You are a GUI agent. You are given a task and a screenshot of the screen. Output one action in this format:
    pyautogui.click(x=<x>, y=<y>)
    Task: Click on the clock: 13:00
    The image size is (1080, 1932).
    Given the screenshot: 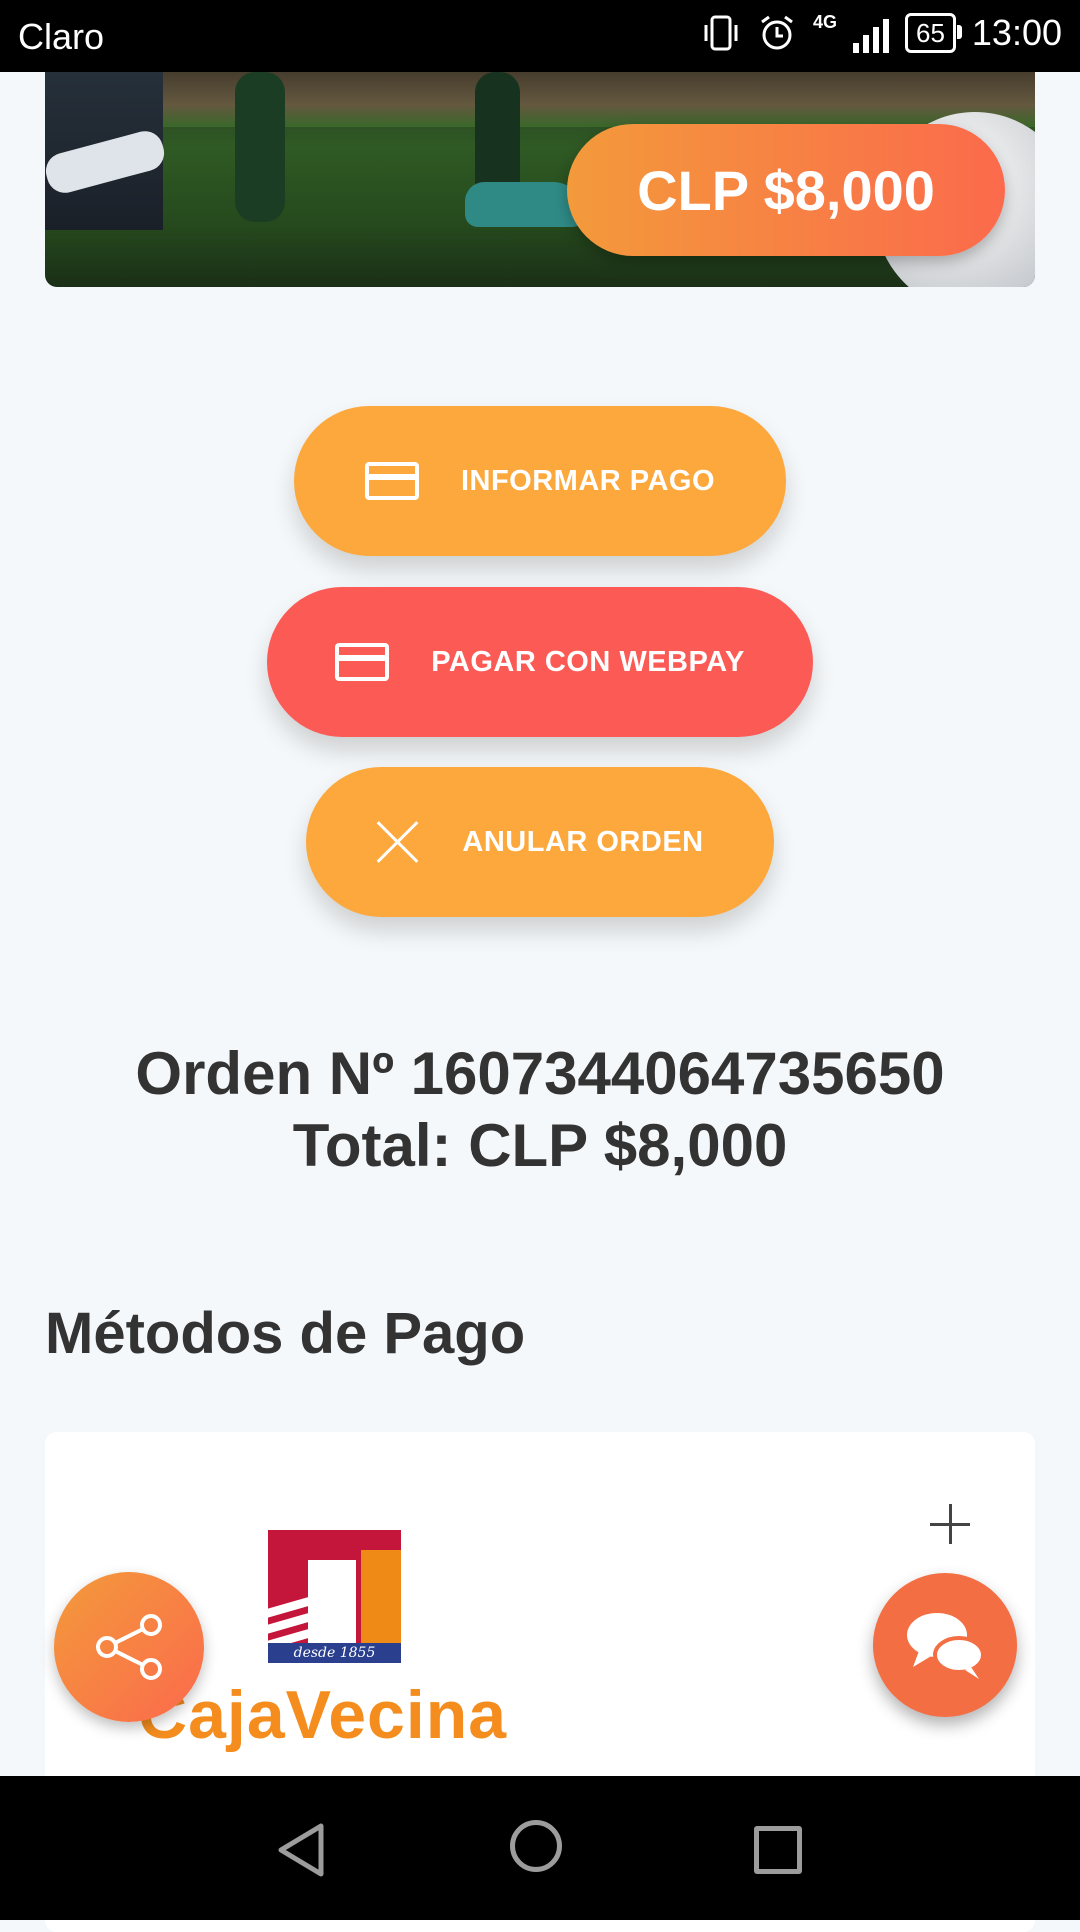 What is the action you would take?
    pyautogui.click(x=1016, y=32)
    